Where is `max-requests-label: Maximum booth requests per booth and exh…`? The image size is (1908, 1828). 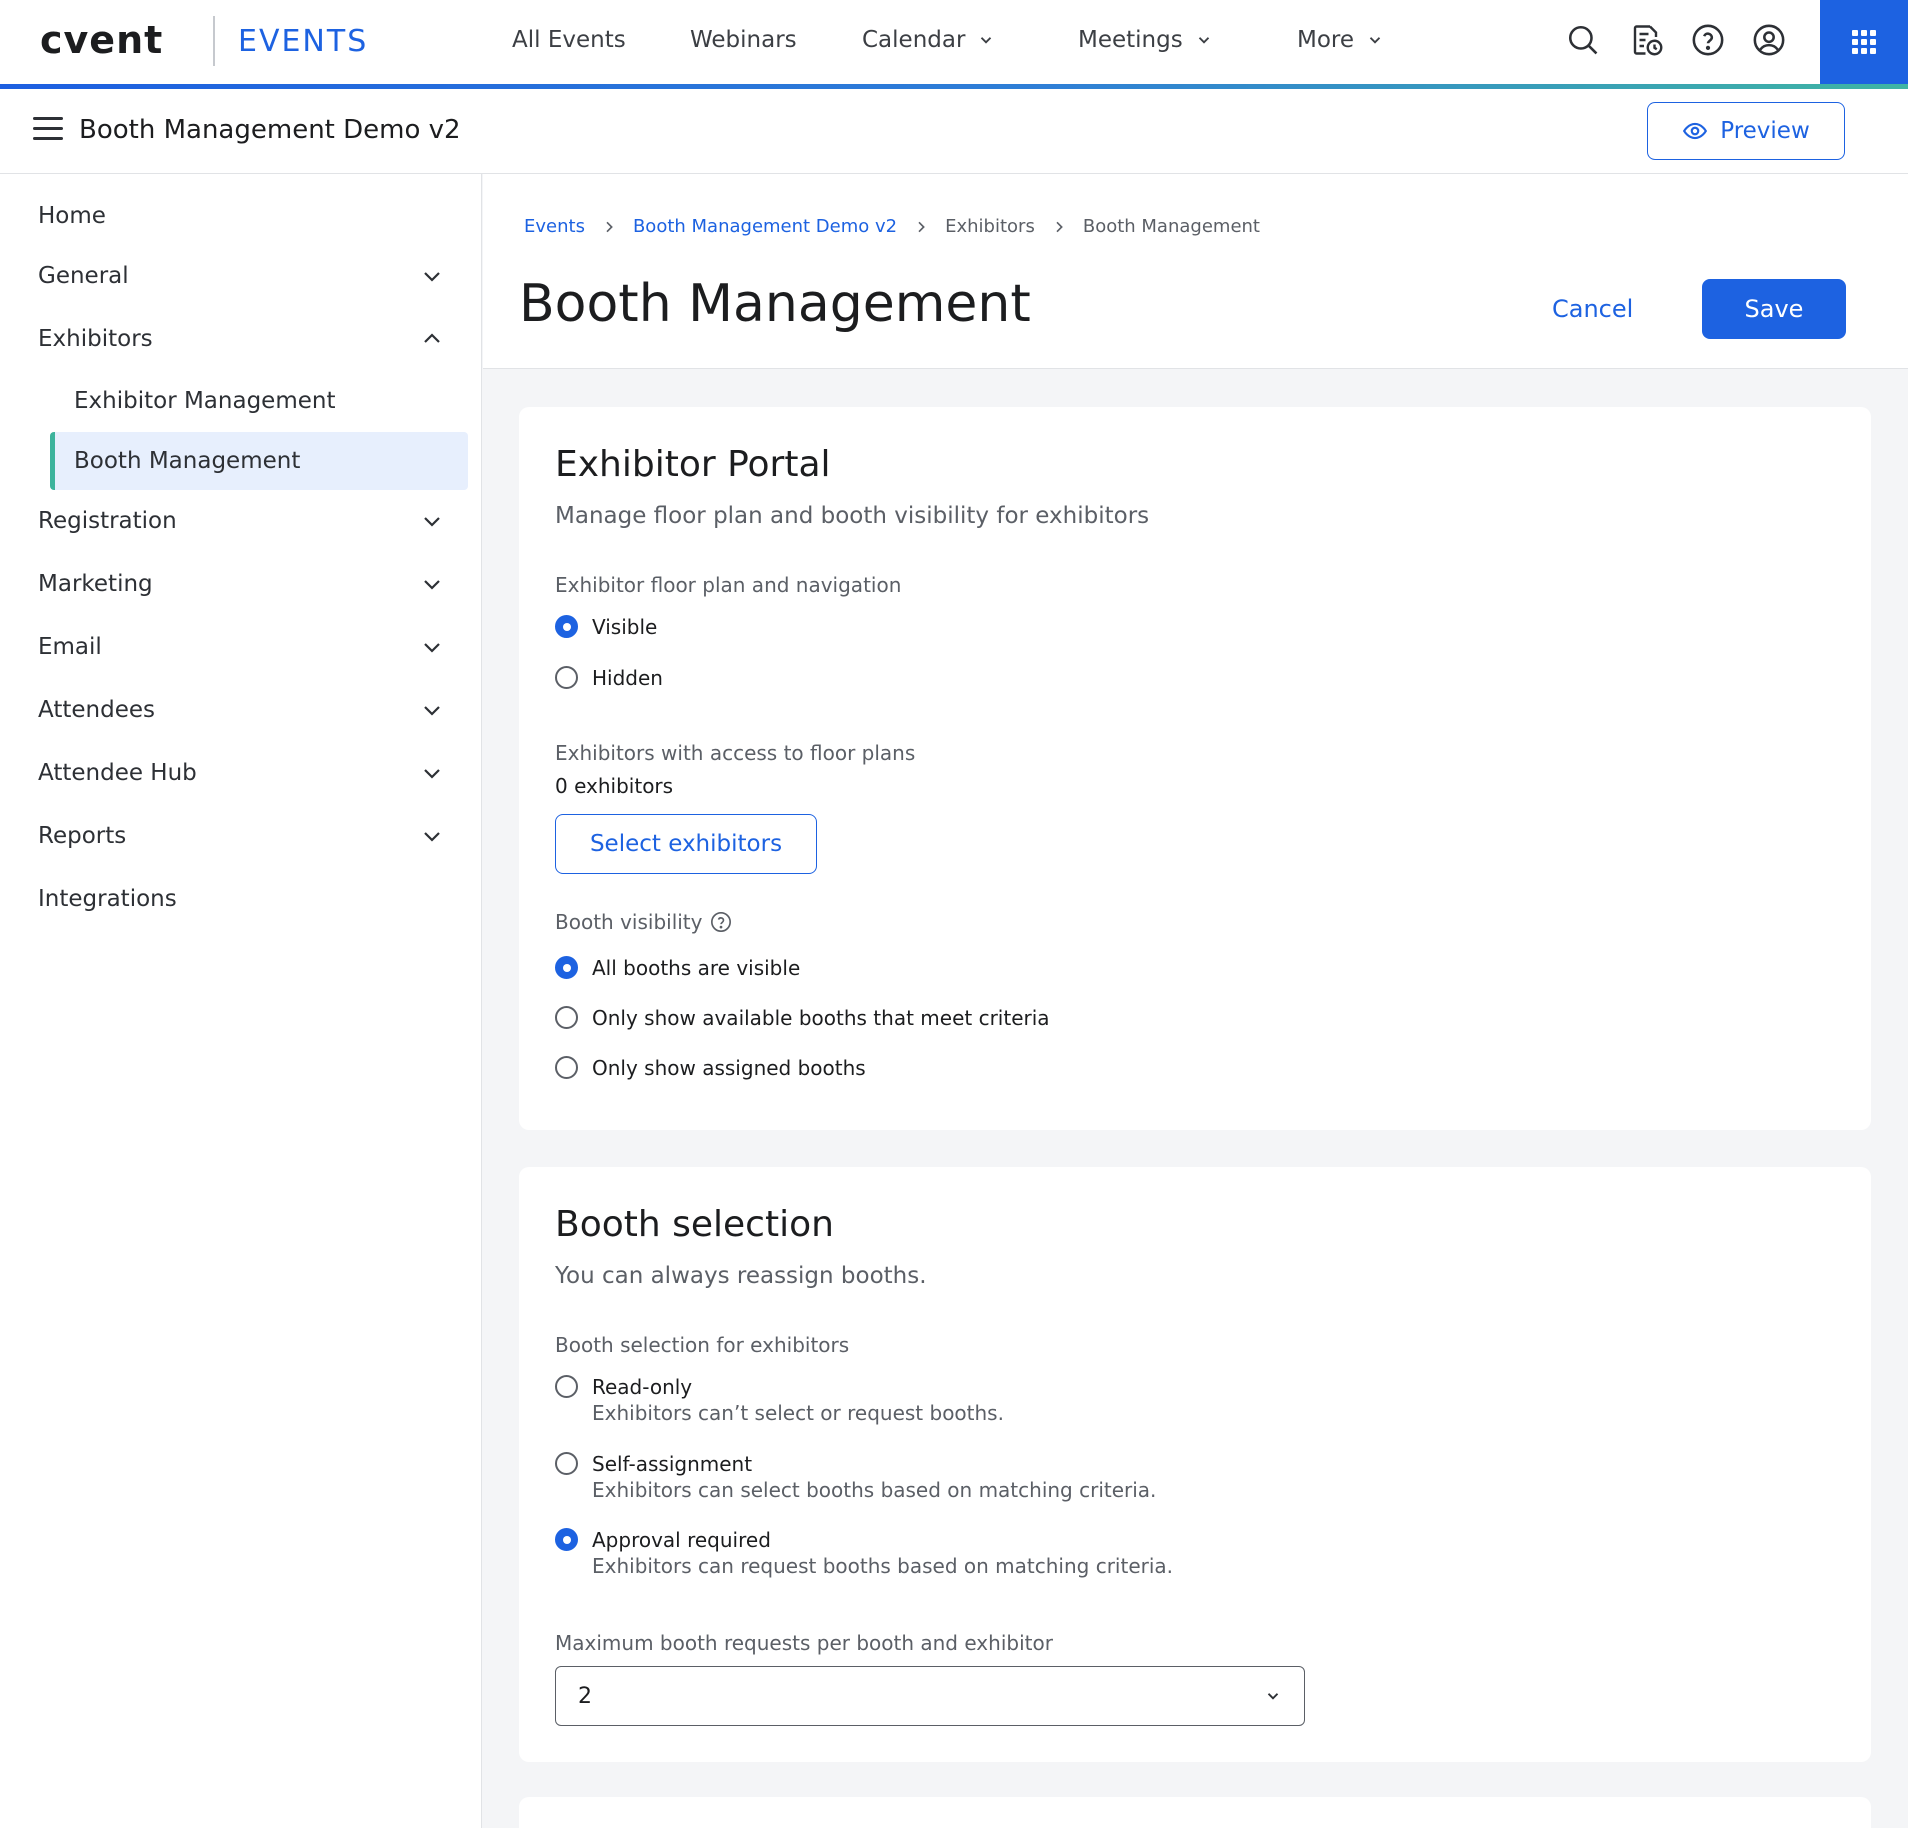
max-requests-label: Maximum booth requests per booth and exh… is located at coordinates (804, 1643).